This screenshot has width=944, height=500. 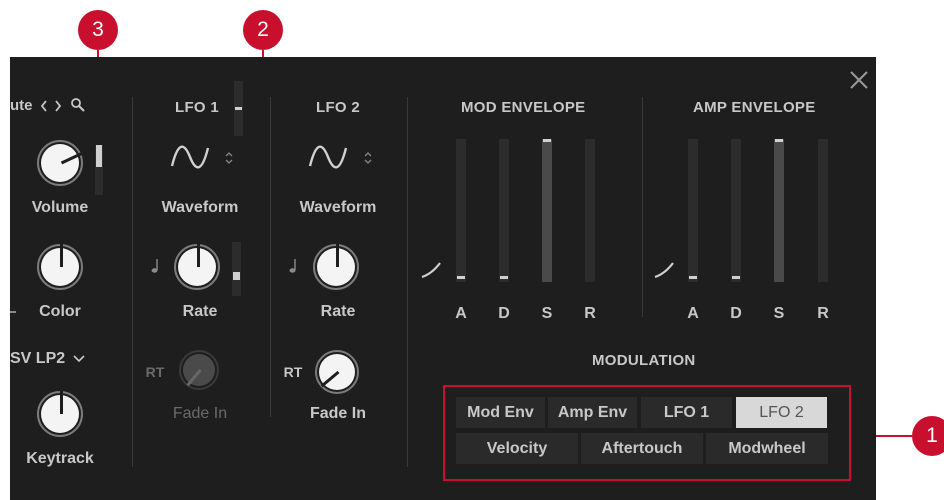 What do you see at coordinates (60, 458) in the screenshot?
I see `keytrack-label: Keytrack` at bounding box center [60, 458].